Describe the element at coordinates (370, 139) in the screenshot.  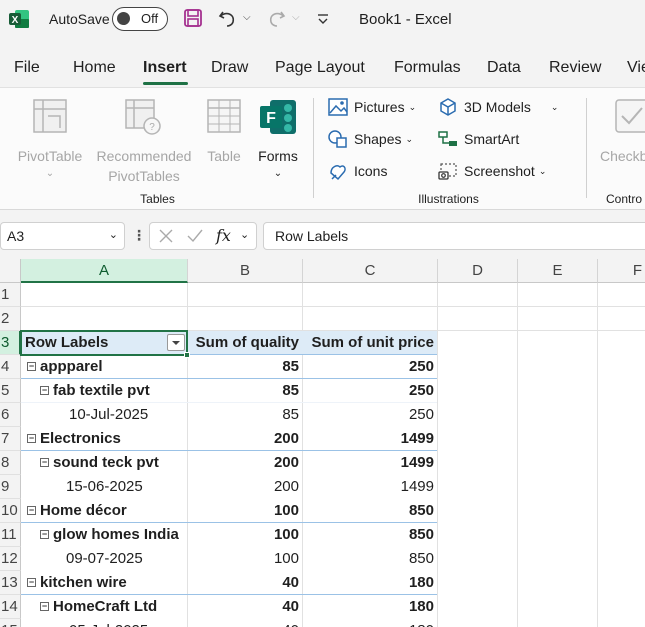
I see `shapes-button: Shapes ⌄` at that location.